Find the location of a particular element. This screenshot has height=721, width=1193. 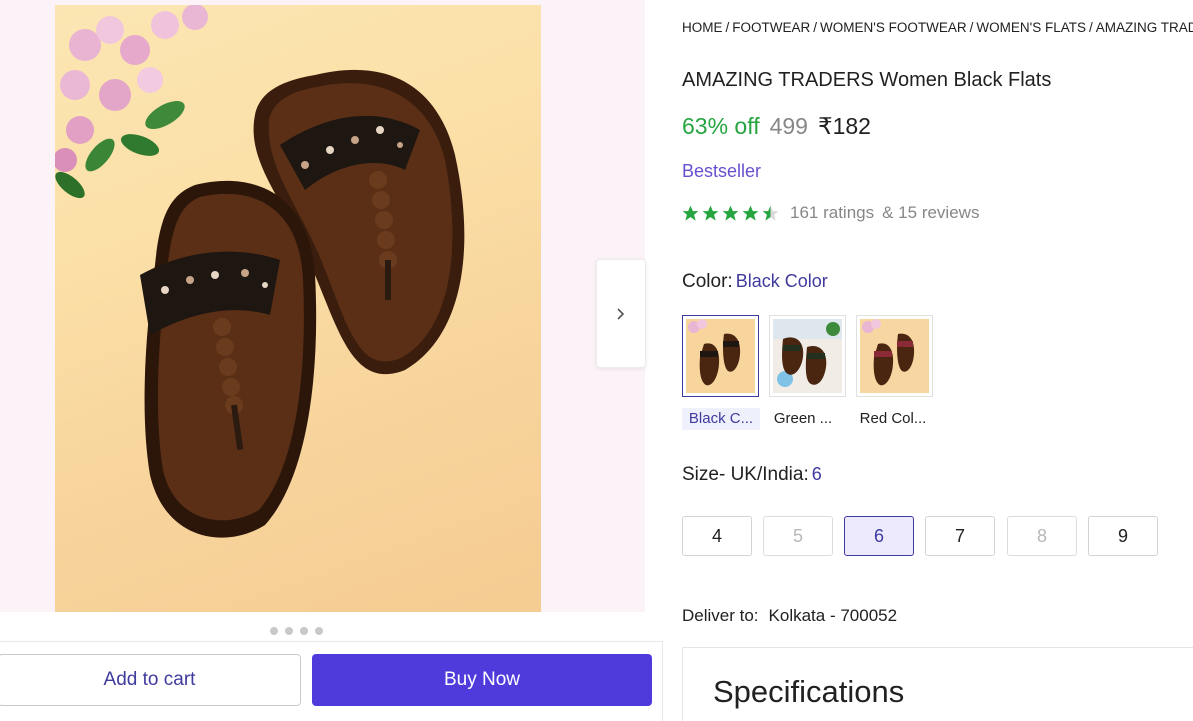

add-to-cart-button: Add to cart is located at coordinates (150, 680).